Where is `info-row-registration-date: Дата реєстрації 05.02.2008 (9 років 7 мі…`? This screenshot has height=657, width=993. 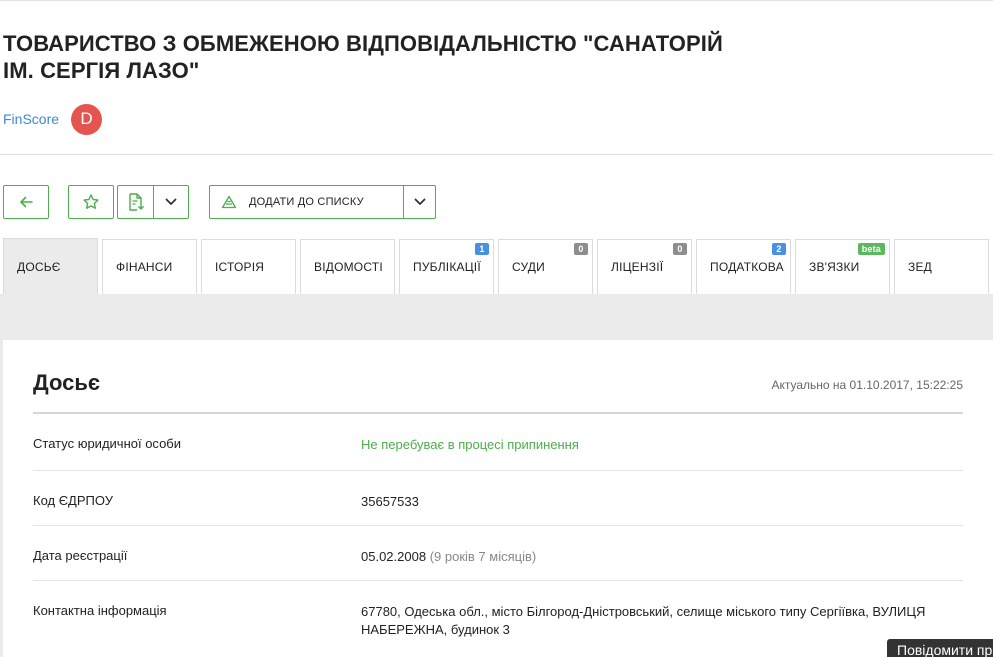 info-row-registration-date: Дата реєстрації 05.02.2008 (9 років 7 мі… is located at coordinates (498, 553).